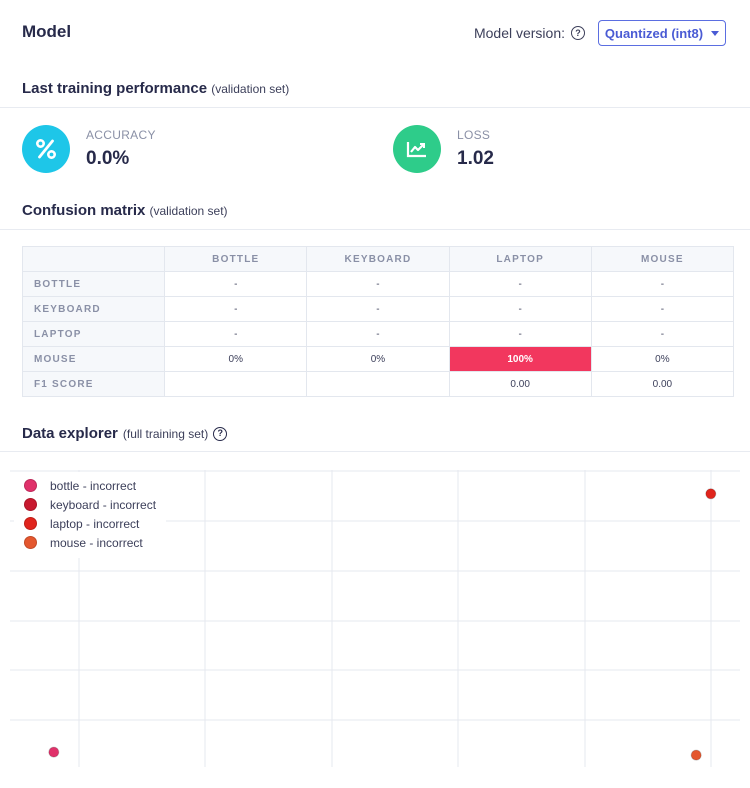 This screenshot has height=788, width=750. I want to click on accuracy-value: 0.0%, so click(108, 158).